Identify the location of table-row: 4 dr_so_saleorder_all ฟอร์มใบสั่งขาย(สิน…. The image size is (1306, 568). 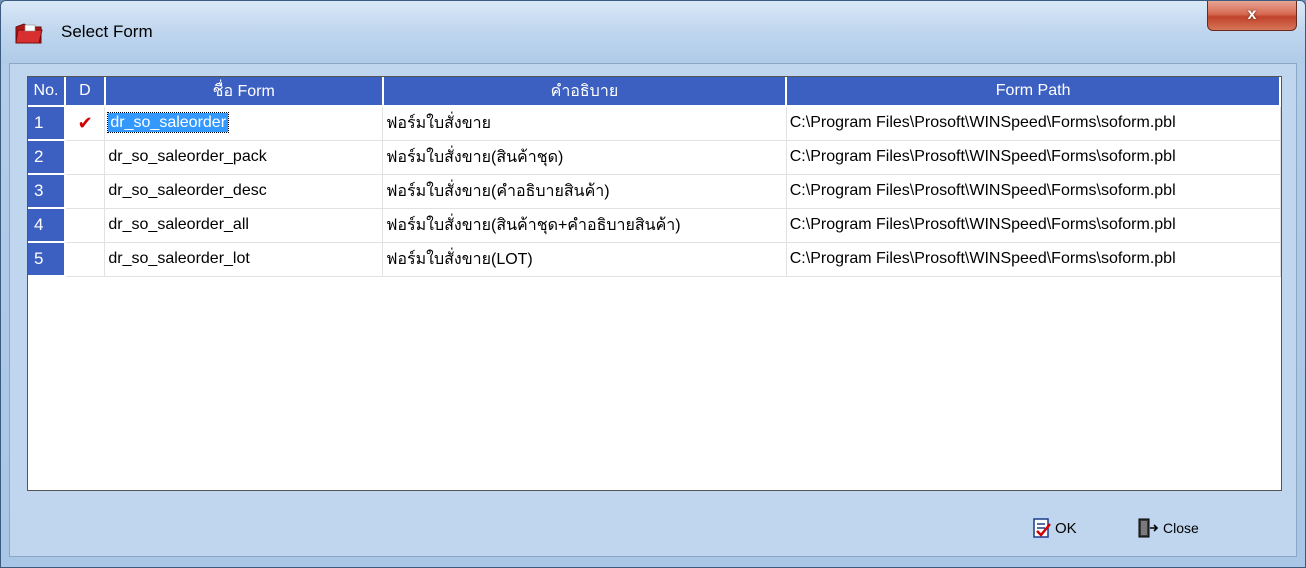
(654, 225).